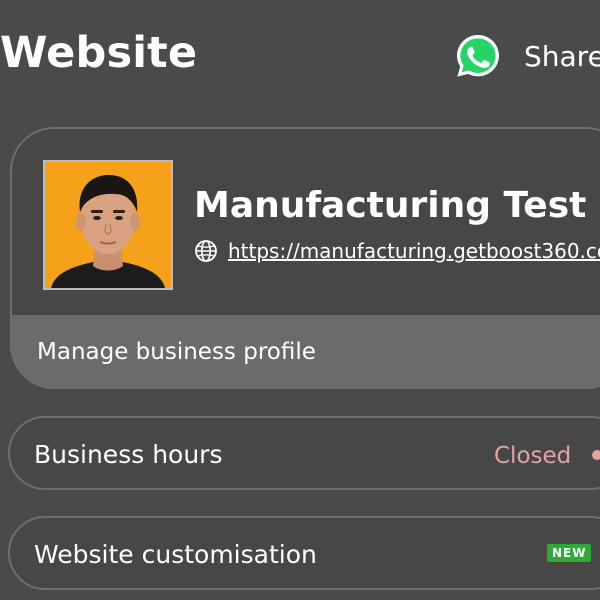 This screenshot has width=600, height=600. Describe the element at coordinates (304, 453) in the screenshot. I see `business-hours-row: Business hours Closed` at that location.